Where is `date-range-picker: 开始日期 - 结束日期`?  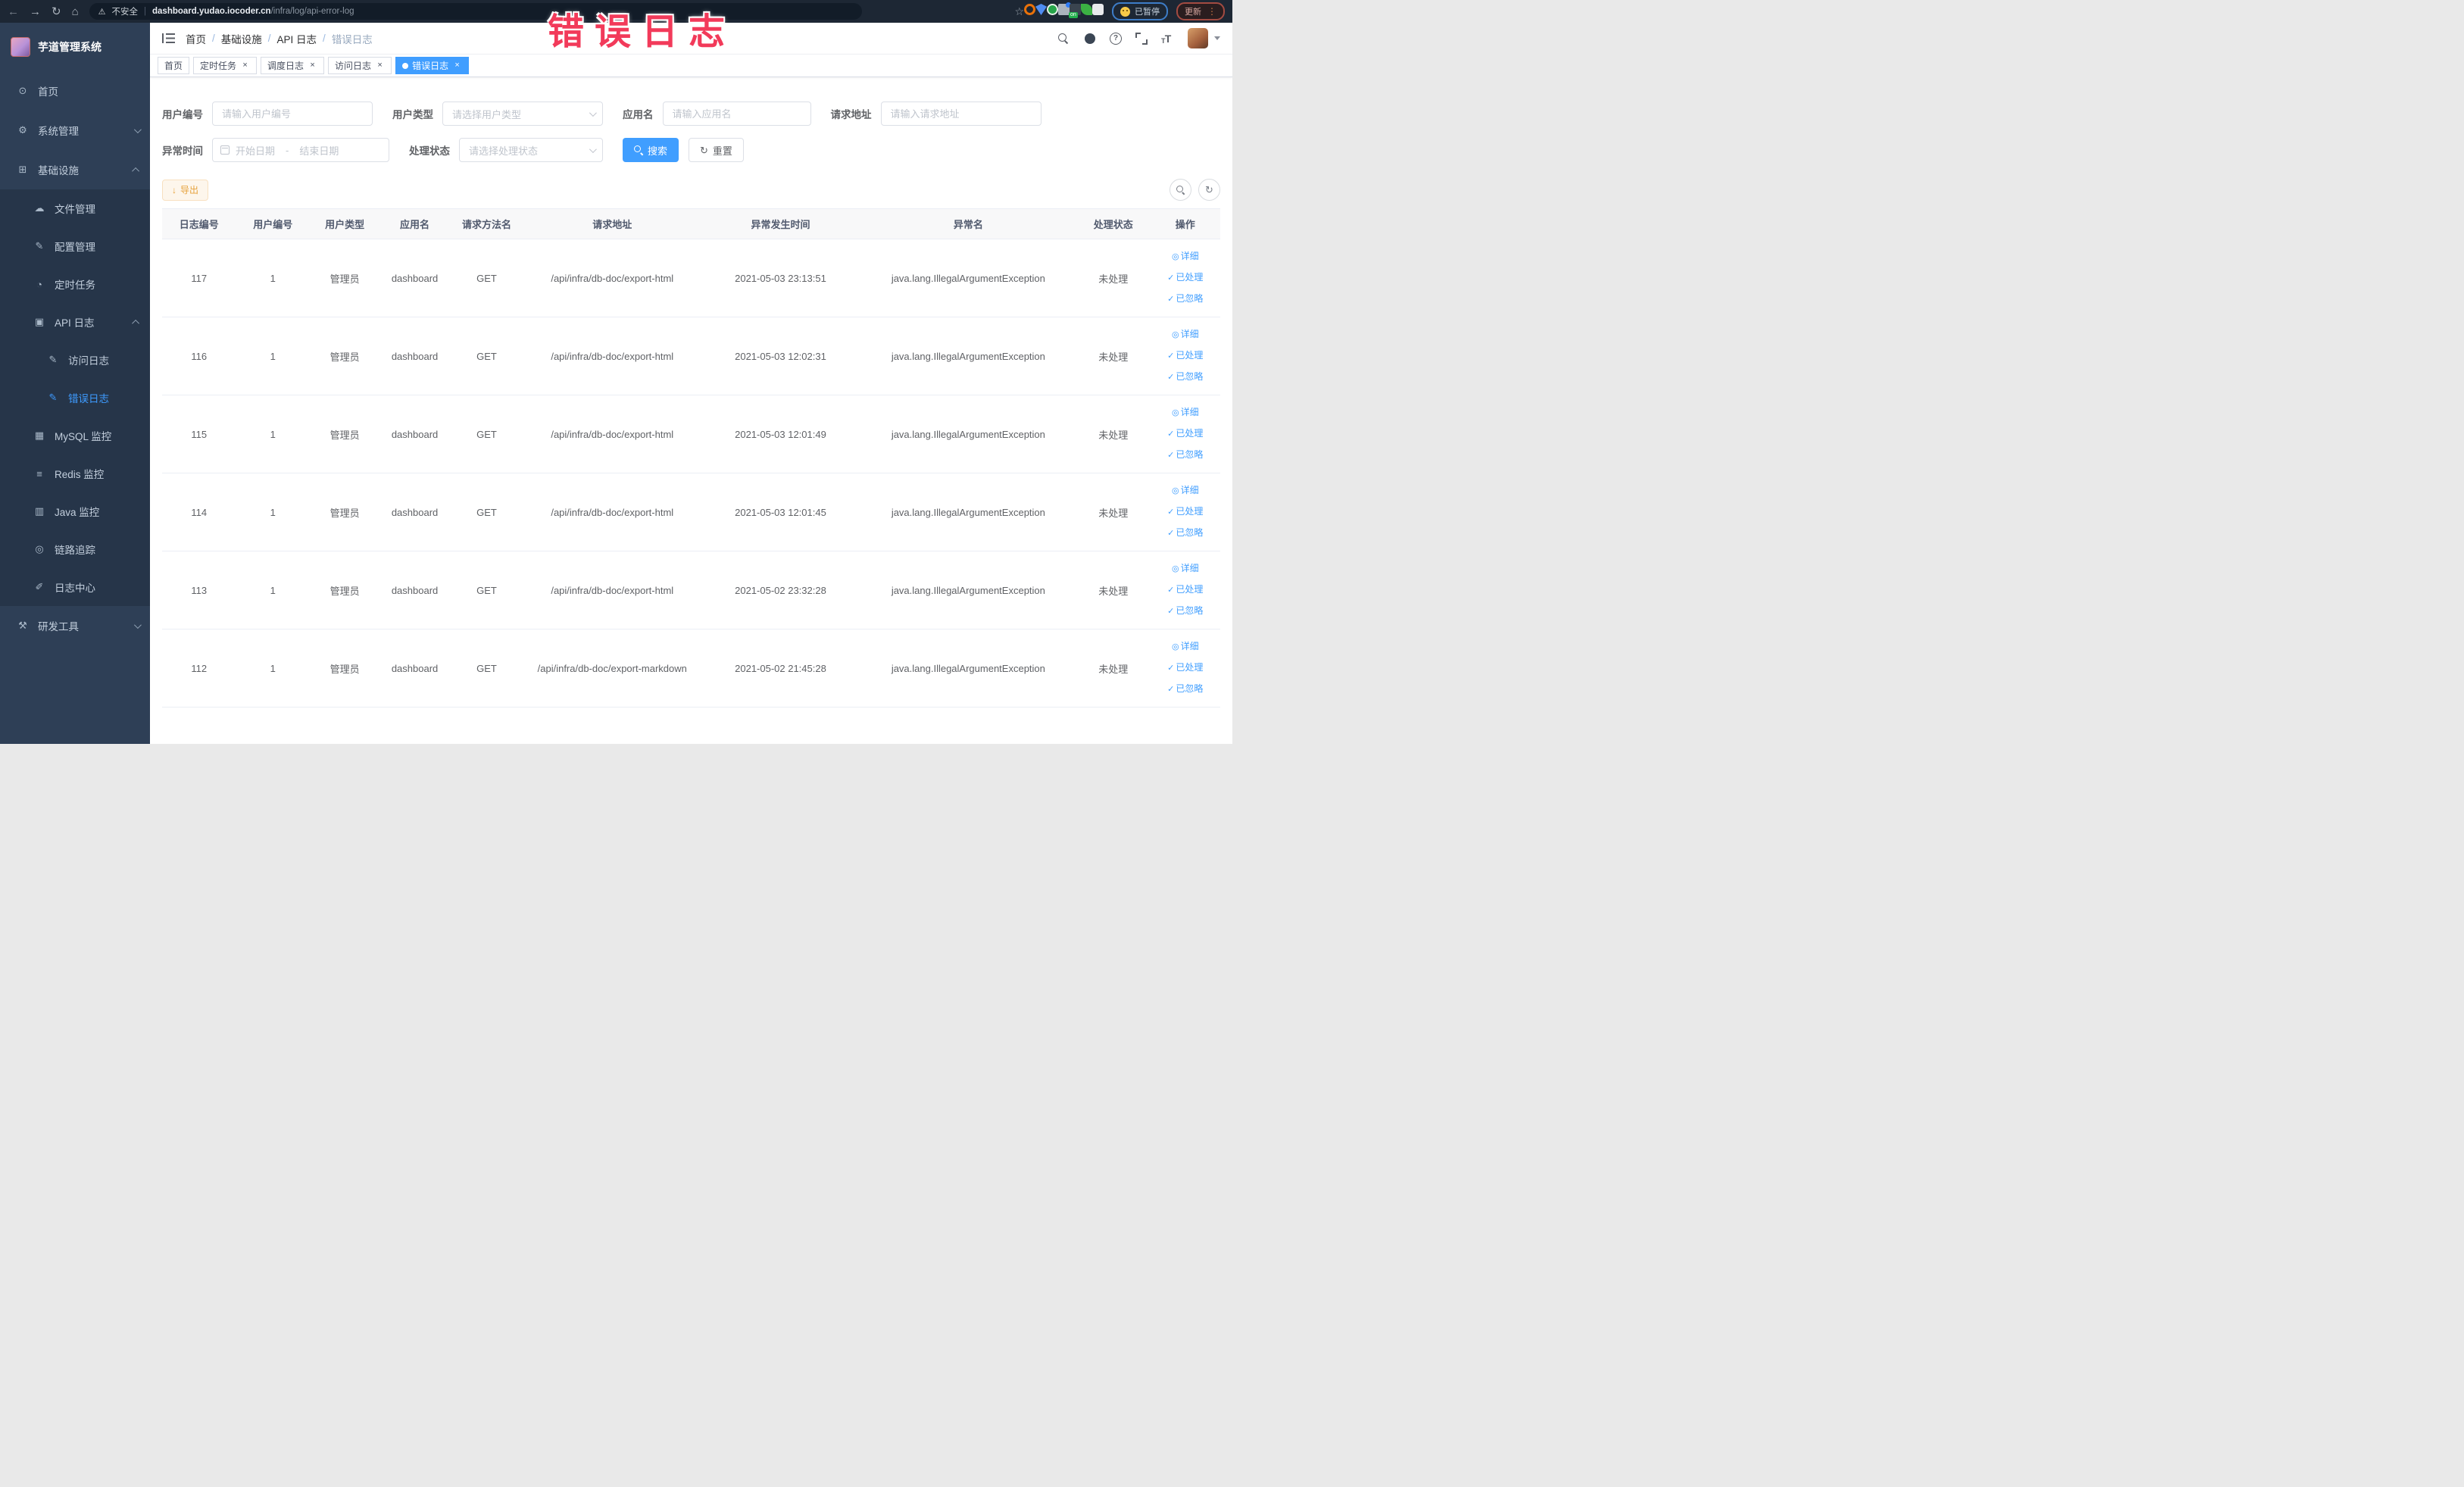
date-range-picker: 开始日期 - 结束日期 is located at coordinates (300, 150).